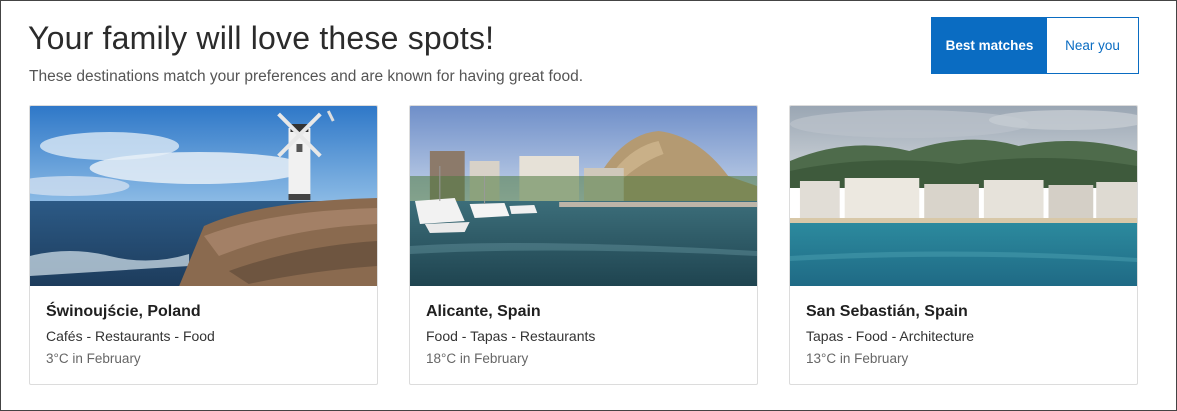 This screenshot has width=1177, height=411. What do you see at coordinates (857, 358) in the screenshot?
I see `destination-temperature: 13°C in February` at bounding box center [857, 358].